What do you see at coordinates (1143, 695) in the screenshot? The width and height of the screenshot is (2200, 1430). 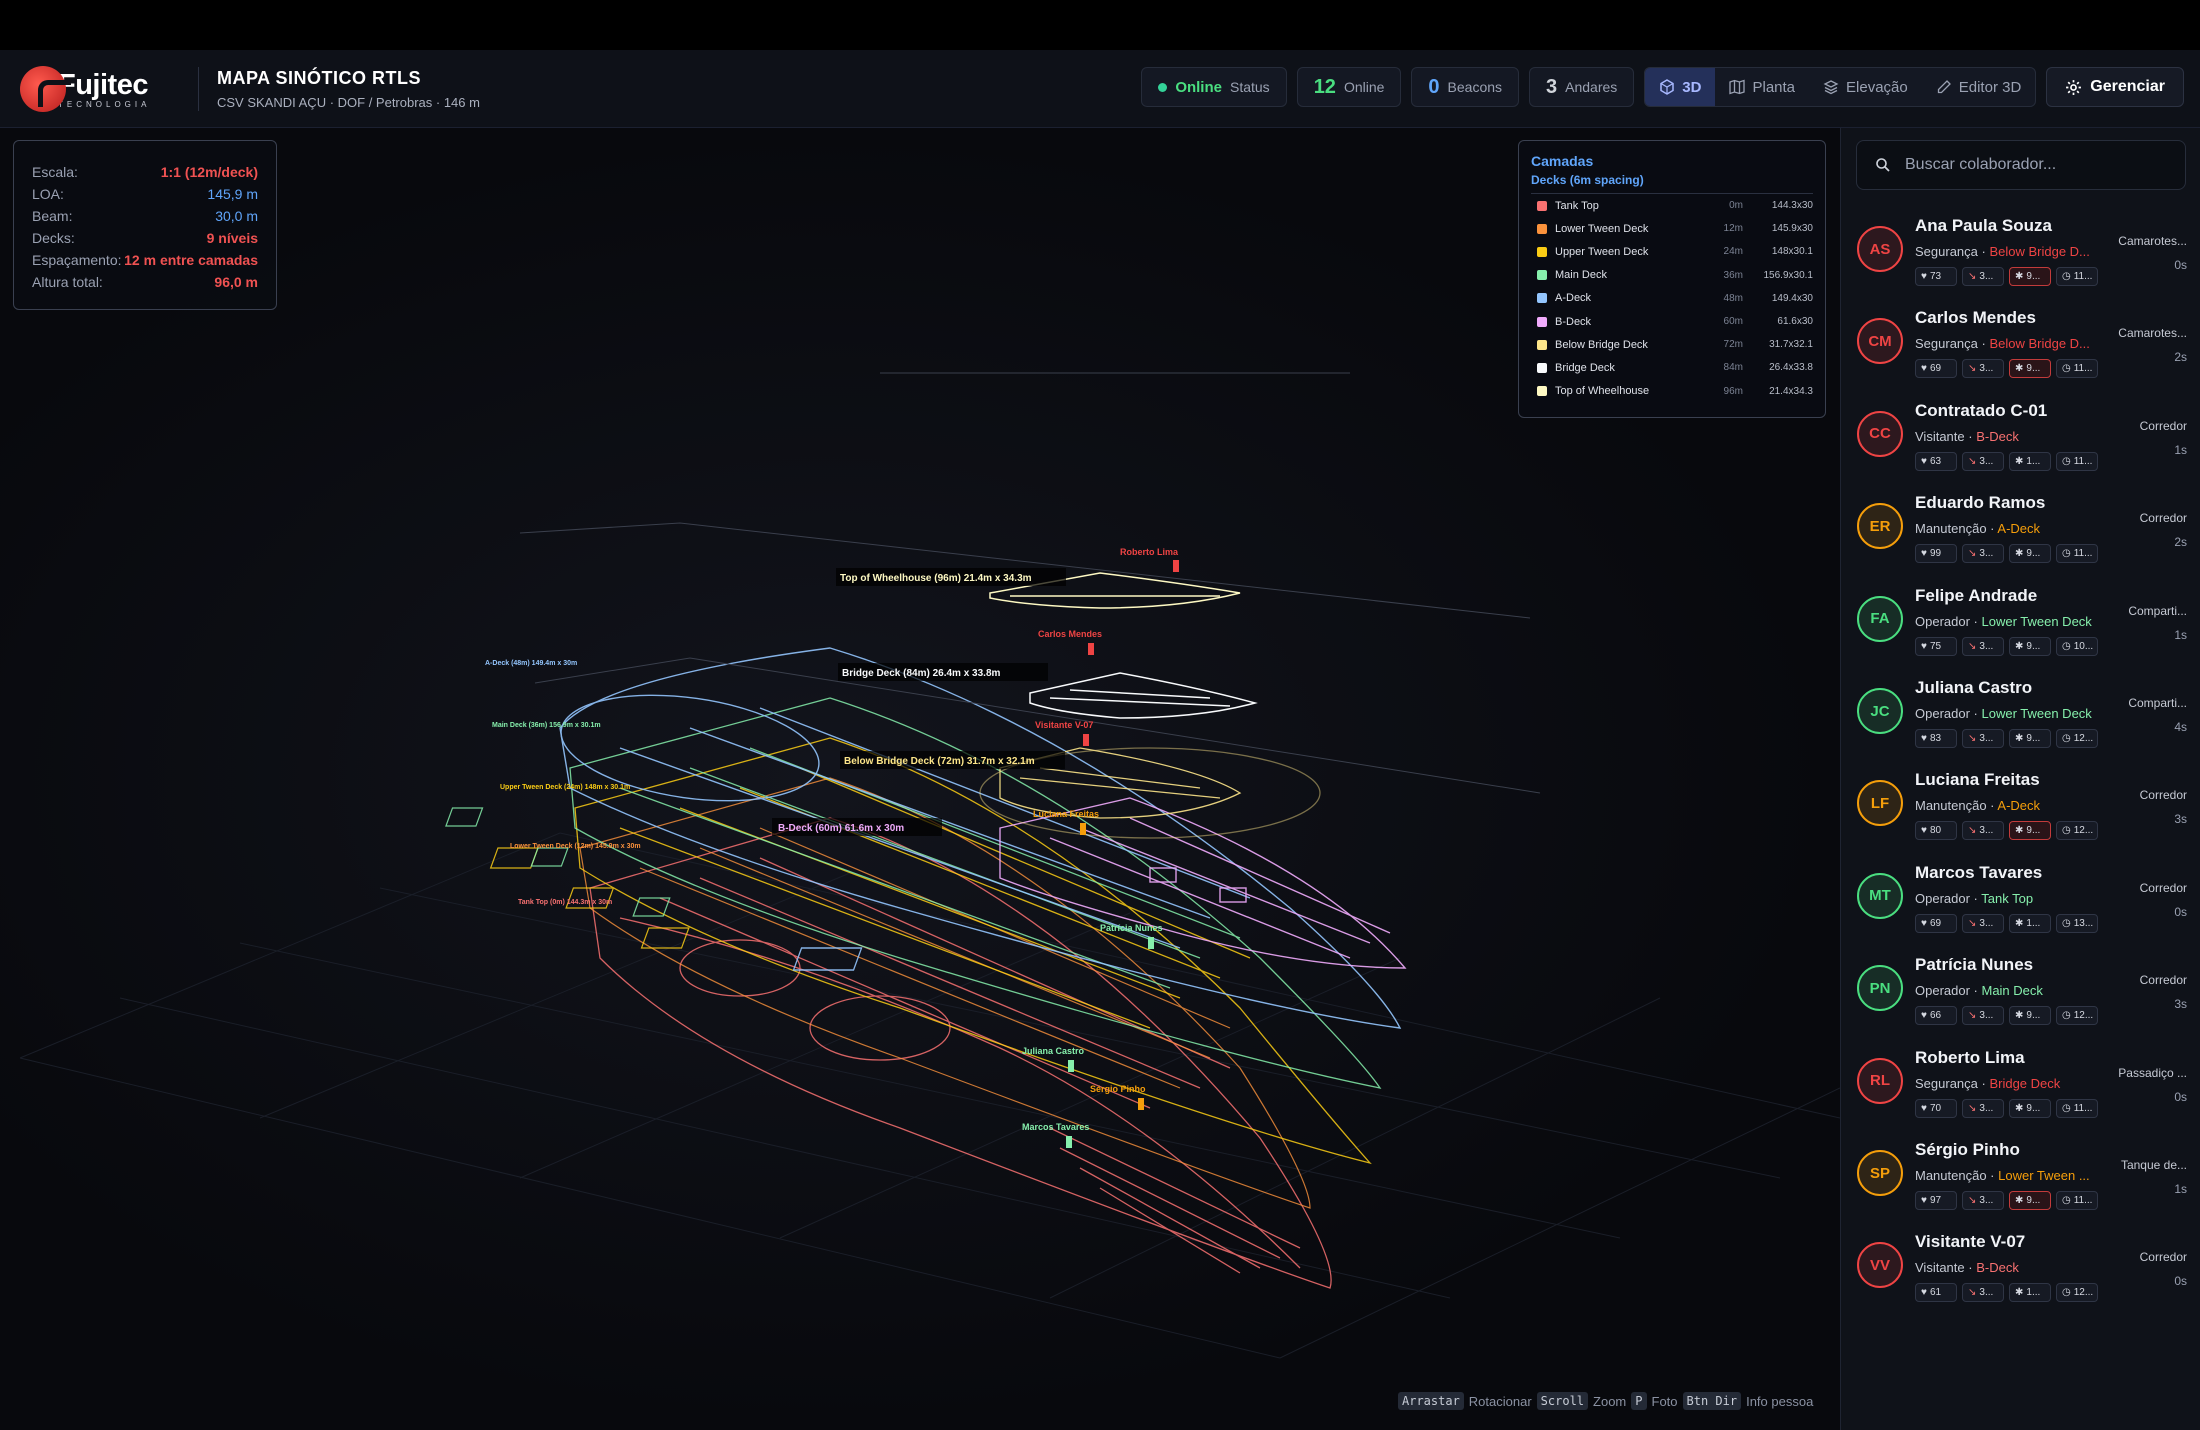 I see `deck-bridge` at bounding box center [1143, 695].